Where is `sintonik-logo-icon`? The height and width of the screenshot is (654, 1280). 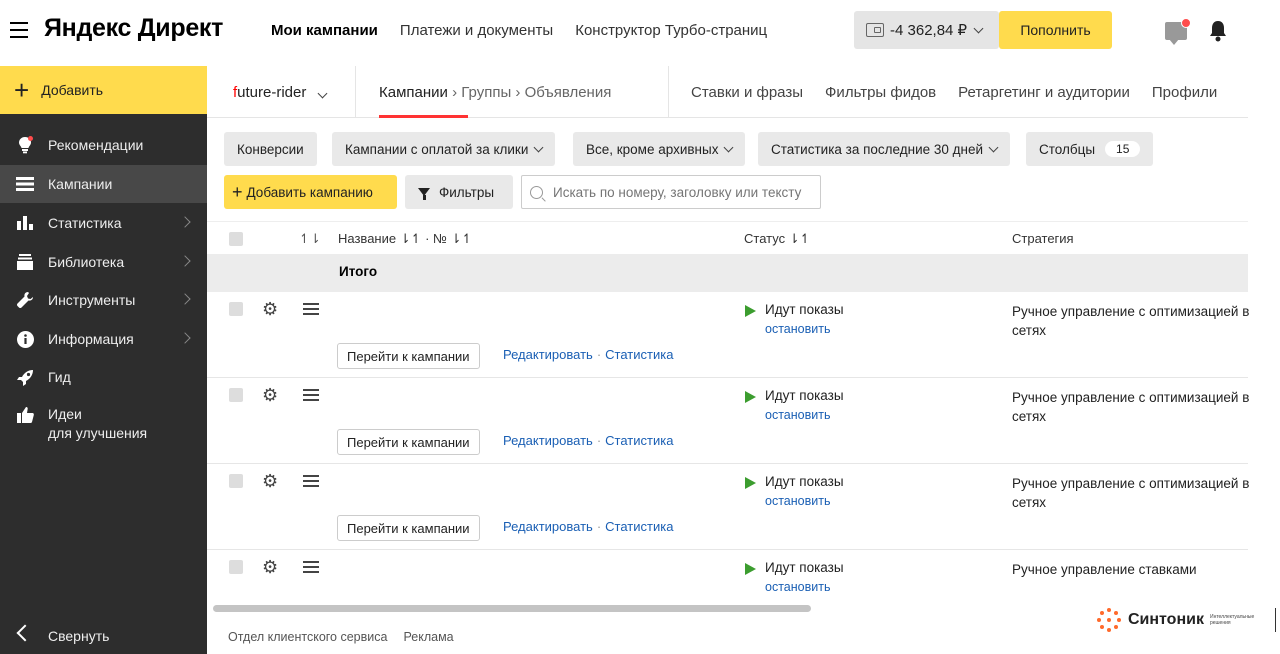 sintonik-logo-icon is located at coordinates (1109, 620).